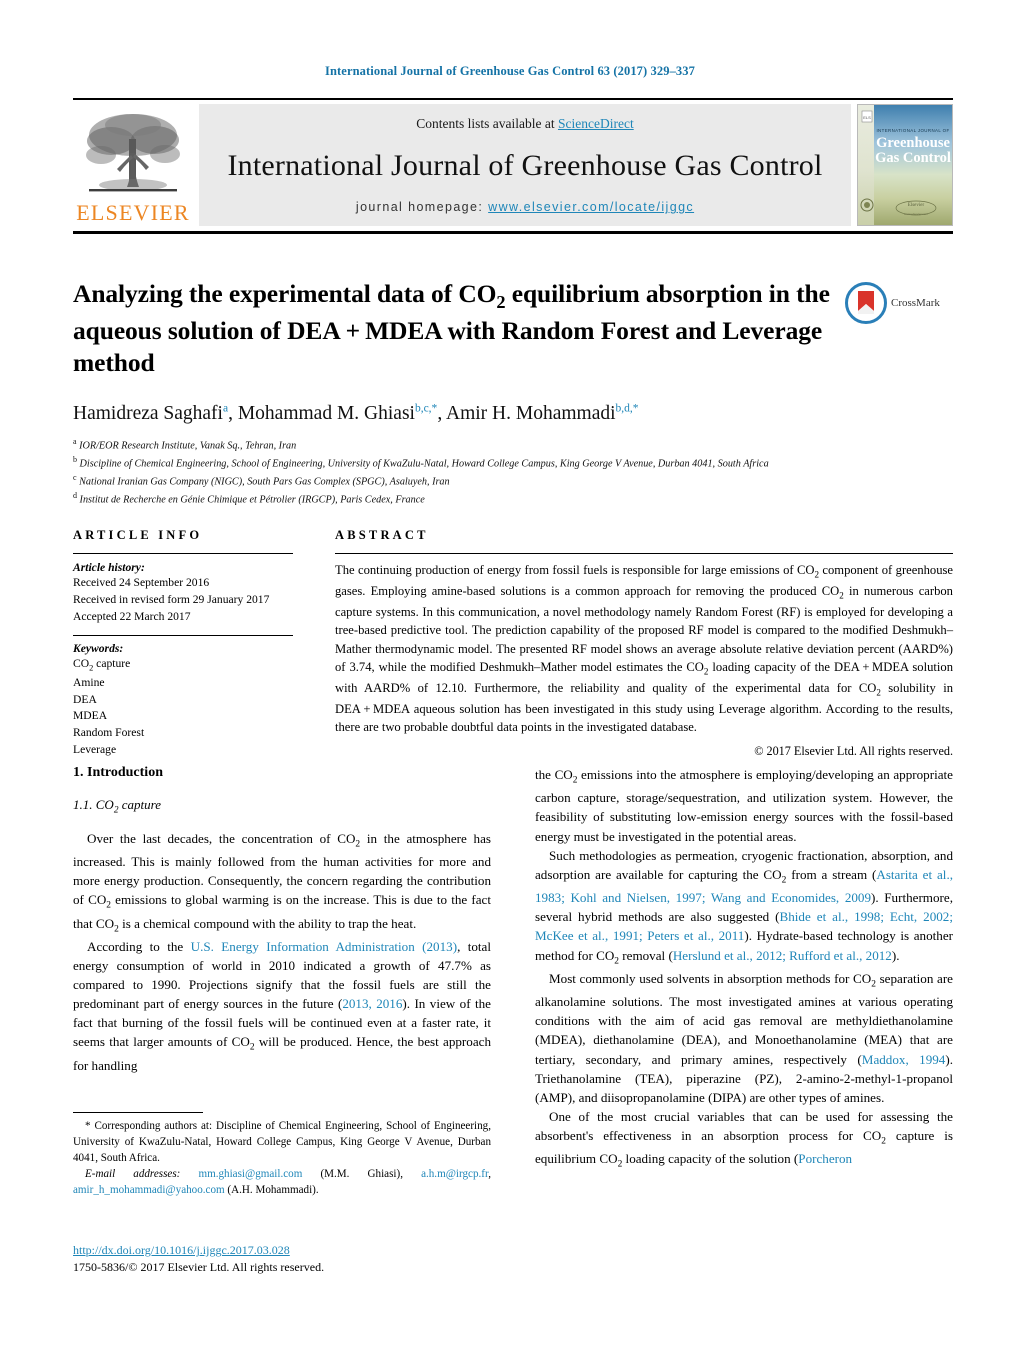 The image size is (1020, 1351). I want to click on svg-text: www.elsevier.com, so click(916, 214).